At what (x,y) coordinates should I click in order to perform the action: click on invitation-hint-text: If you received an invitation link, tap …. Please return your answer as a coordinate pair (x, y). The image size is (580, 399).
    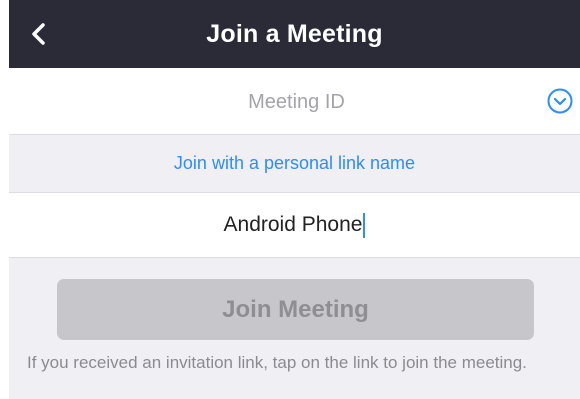
    Looking at the image, I should click on (277, 362).